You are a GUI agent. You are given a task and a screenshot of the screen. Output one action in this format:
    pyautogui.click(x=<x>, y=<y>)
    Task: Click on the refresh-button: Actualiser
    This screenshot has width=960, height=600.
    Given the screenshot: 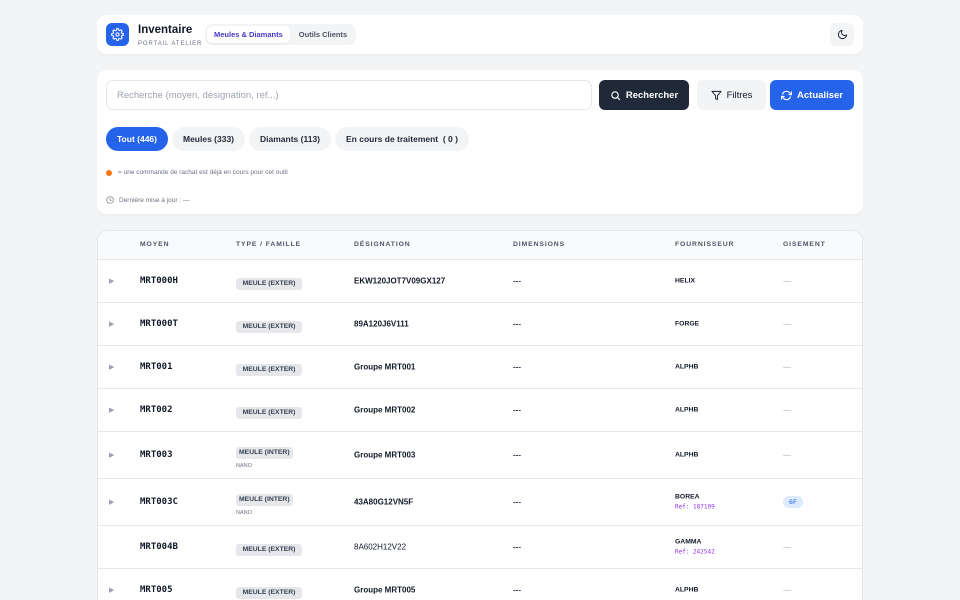 What is the action you would take?
    pyautogui.click(x=812, y=95)
    